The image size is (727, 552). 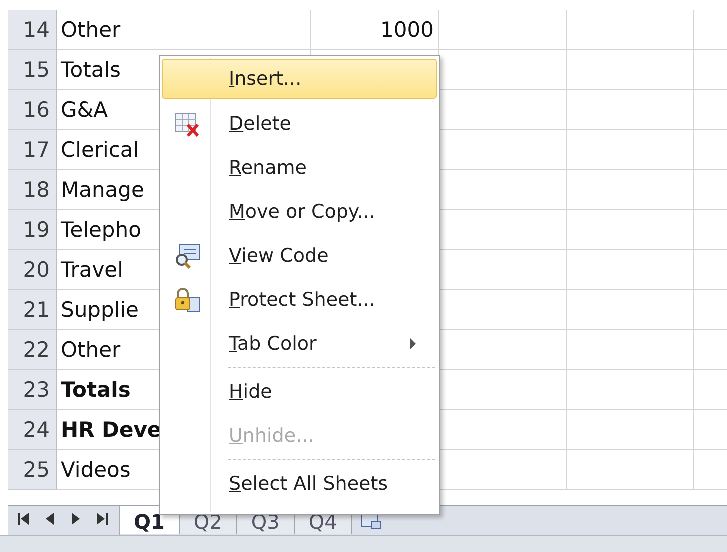 What do you see at coordinates (32, 430) in the screenshot?
I see `row-header: 24` at bounding box center [32, 430].